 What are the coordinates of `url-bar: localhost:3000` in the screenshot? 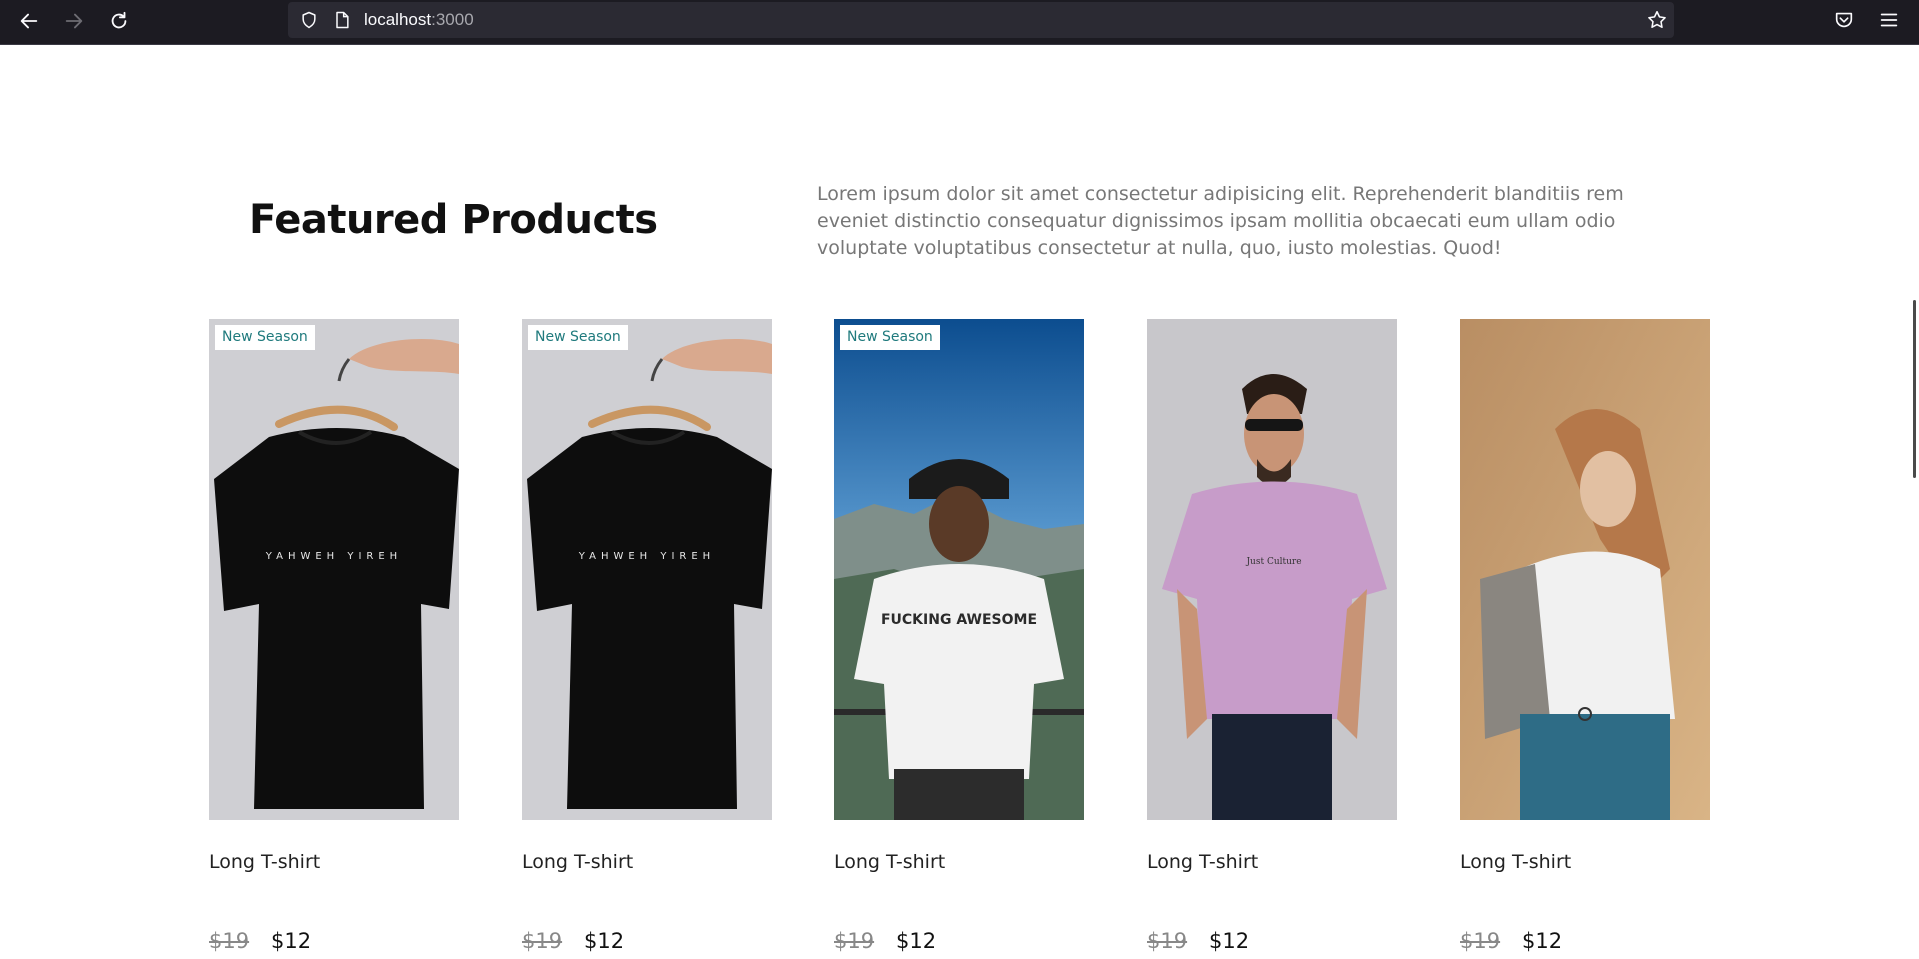 It's located at (981, 20).